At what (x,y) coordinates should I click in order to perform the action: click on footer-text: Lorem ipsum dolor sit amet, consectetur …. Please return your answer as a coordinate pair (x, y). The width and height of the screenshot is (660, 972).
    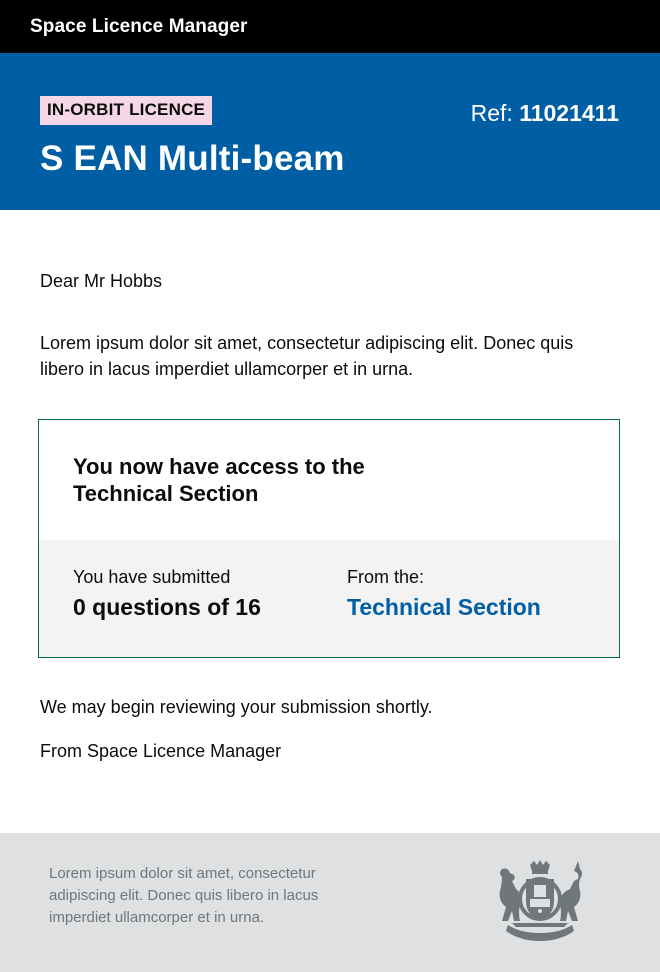
    Looking at the image, I should click on (184, 895).